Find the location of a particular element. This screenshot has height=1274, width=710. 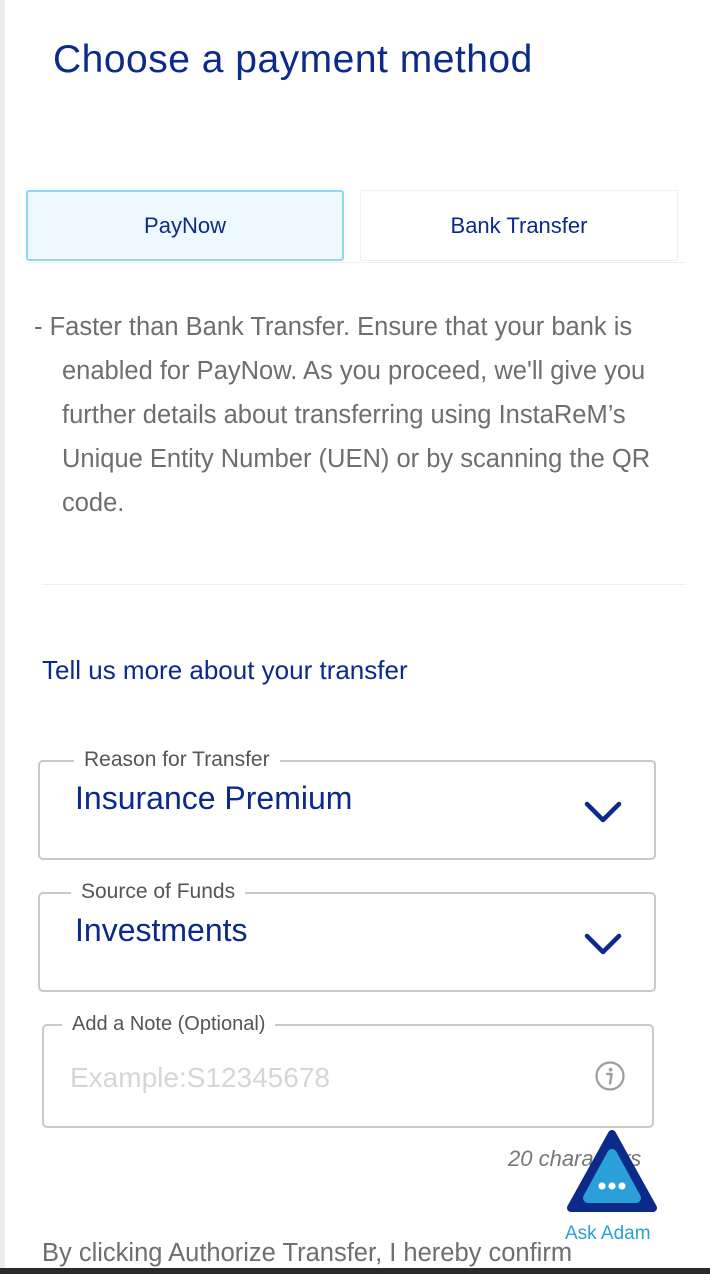

left-edge is located at coordinates (2, 637).